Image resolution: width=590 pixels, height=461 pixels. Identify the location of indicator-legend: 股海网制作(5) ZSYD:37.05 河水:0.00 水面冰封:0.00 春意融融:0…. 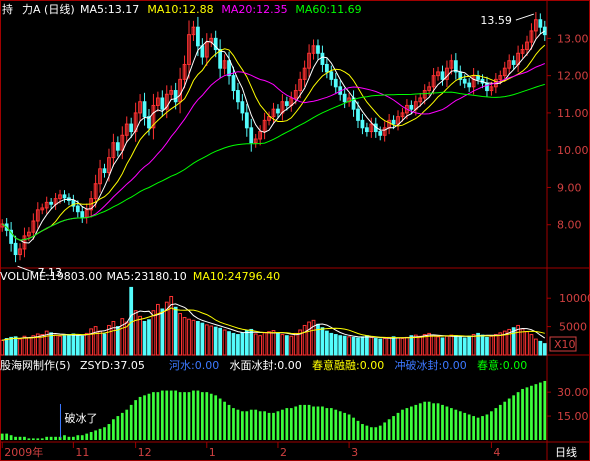
(263, 365).